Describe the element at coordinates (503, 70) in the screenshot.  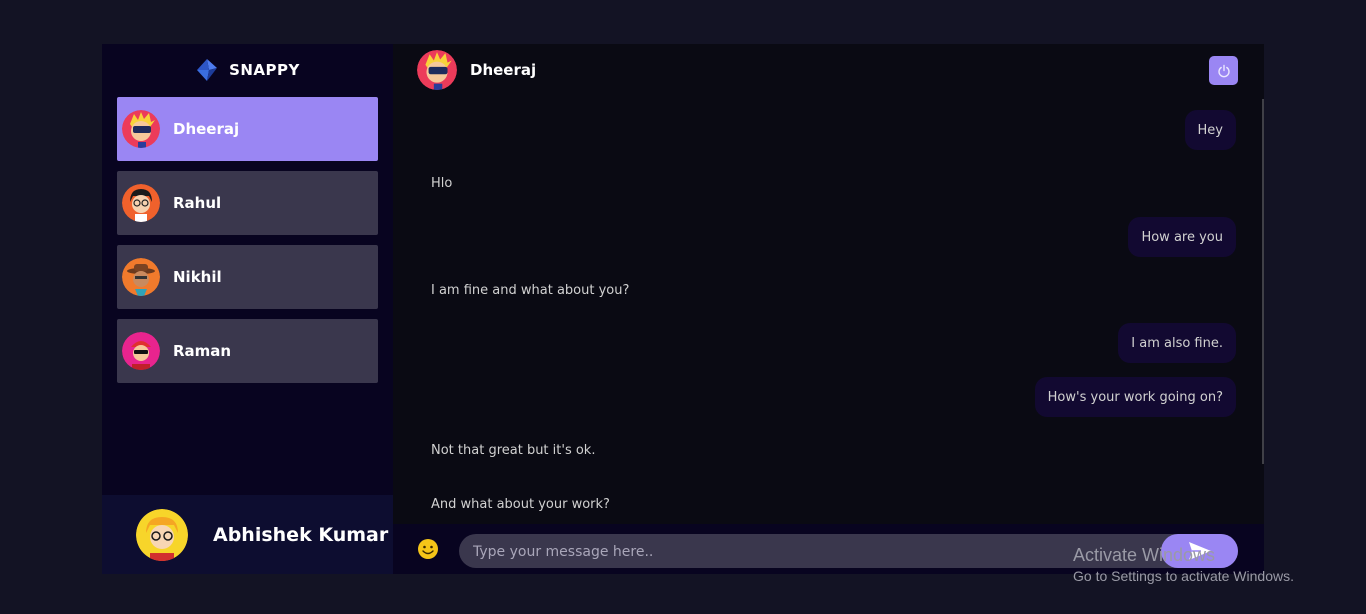
I see `chat-header-name: Dheeraj` at that location.